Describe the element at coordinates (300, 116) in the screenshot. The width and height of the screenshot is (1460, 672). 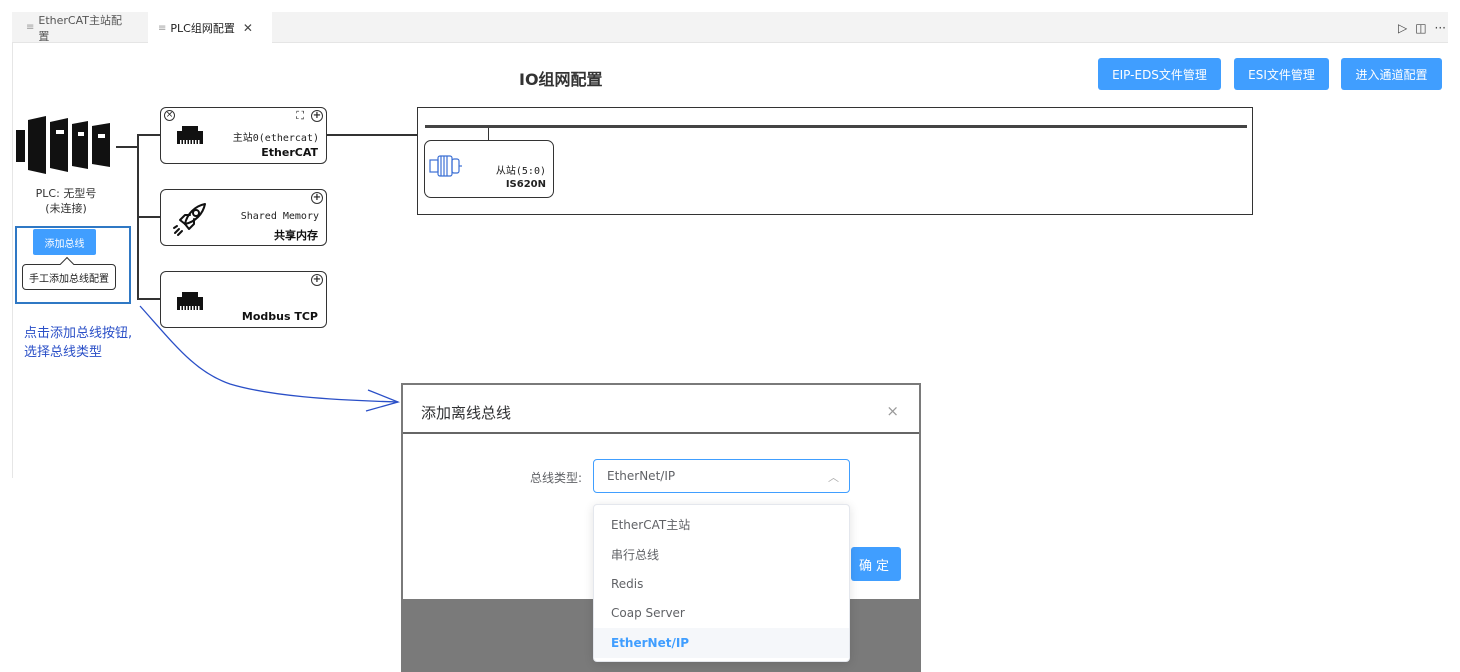
I see `expand-icon: ⛶` at that location.